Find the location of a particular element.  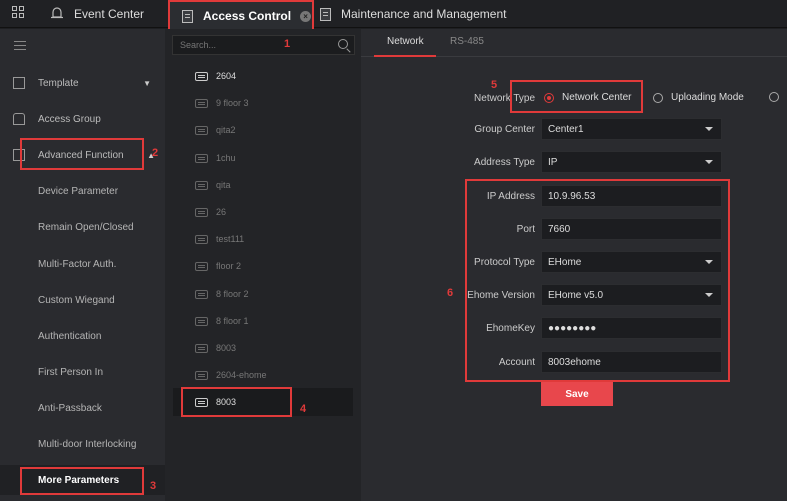

device-label: test111 is located at coordinates (230, 239).